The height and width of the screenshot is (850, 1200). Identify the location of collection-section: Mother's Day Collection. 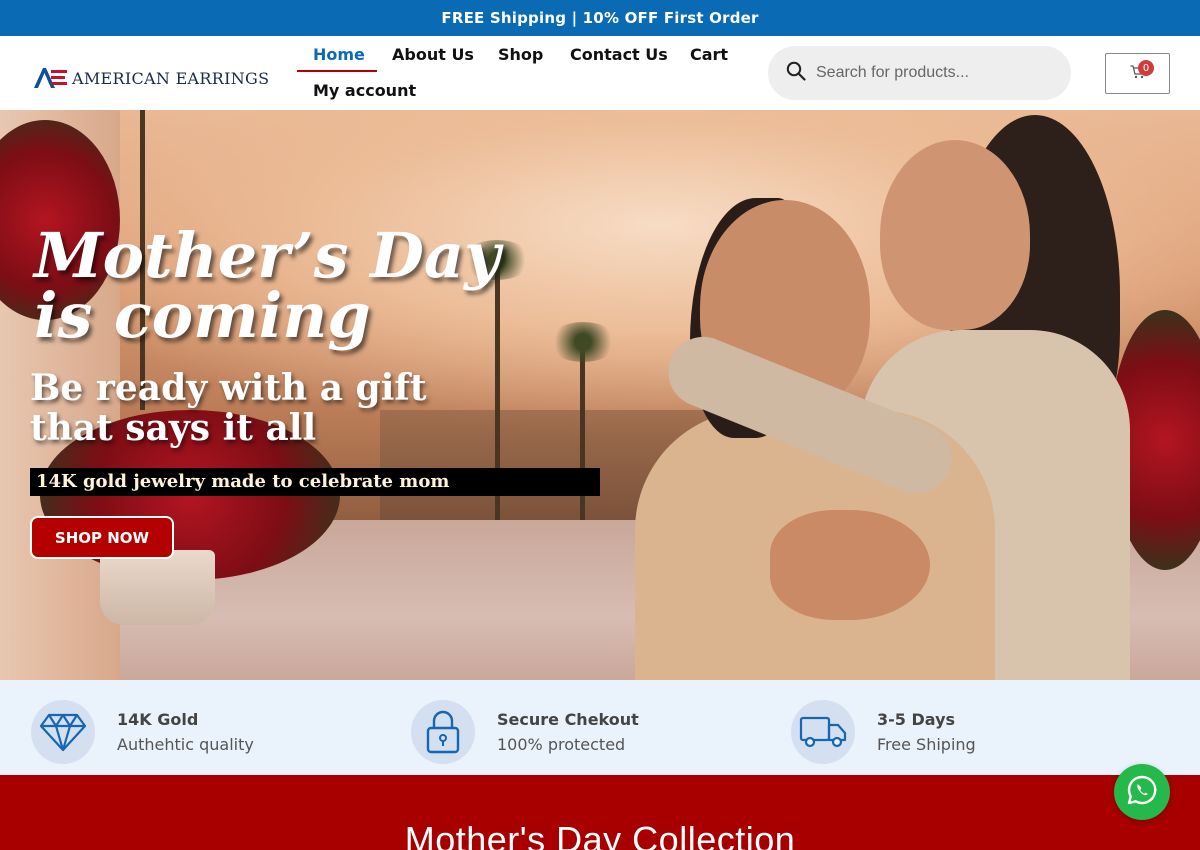
(600, 812).